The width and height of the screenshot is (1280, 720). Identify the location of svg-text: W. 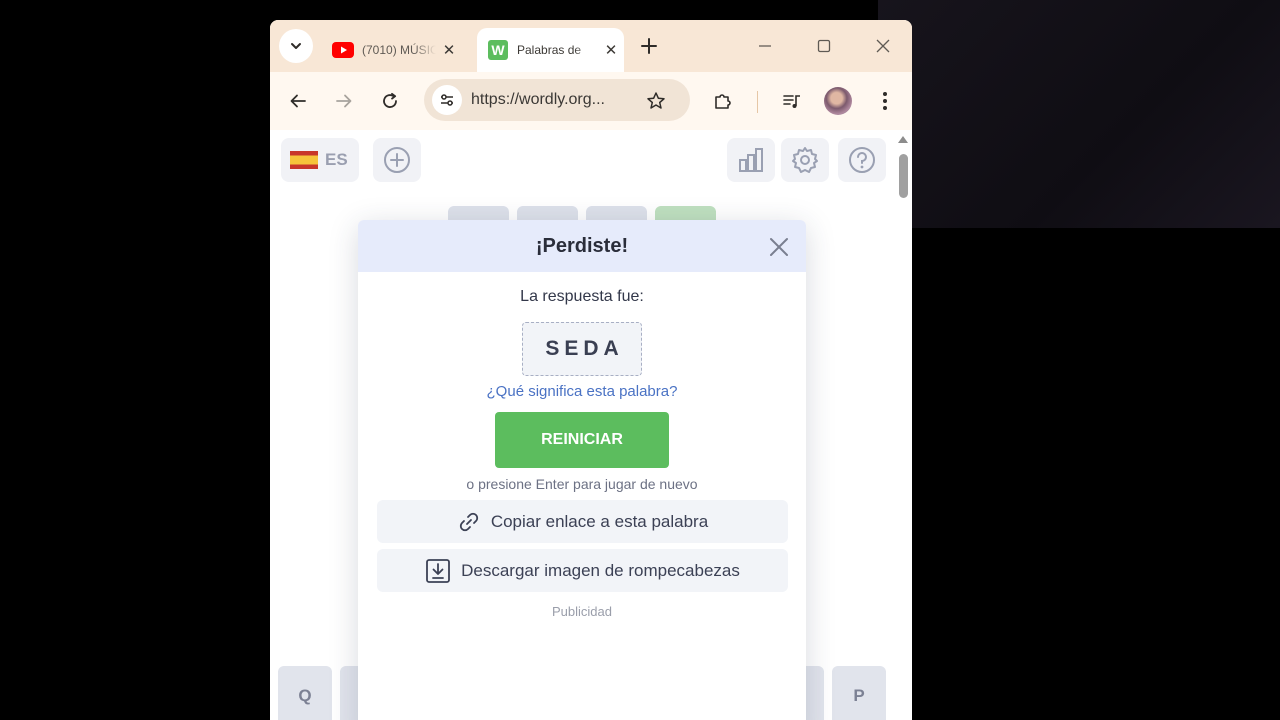
(498, 50).